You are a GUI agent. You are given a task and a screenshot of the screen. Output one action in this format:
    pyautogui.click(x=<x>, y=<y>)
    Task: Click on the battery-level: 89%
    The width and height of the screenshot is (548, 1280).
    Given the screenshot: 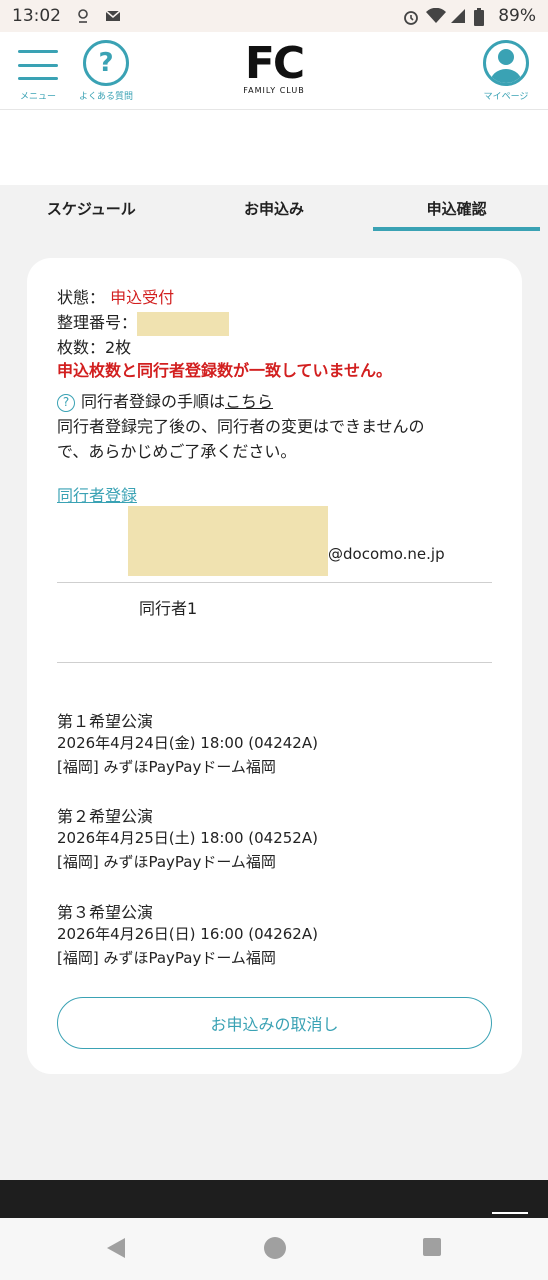 What is the action you would take?
    pyautogui.click(x=517, y=16)
    